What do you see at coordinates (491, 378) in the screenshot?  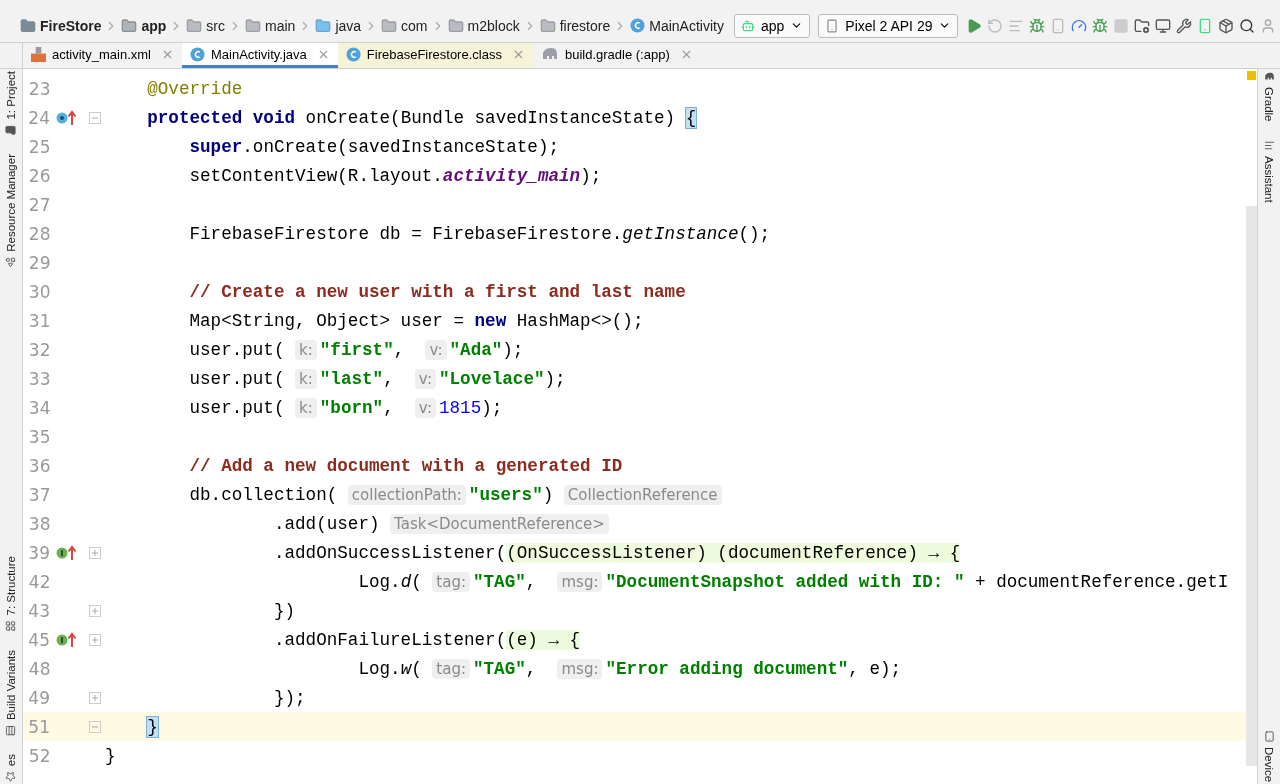 I see `code-text: "Lovelace"` at bounding box center [491, 378].